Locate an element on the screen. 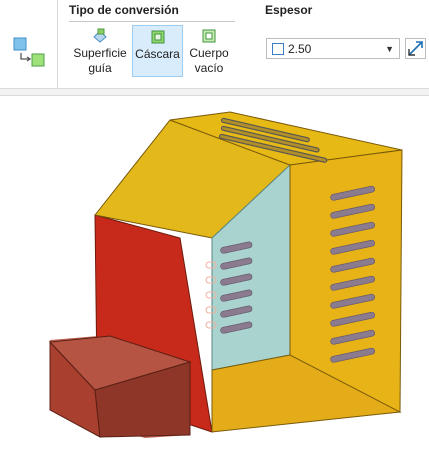 The height and width of the screenshot is (457, 429). thickness-title: Espesor is located at coordinates (289, 10).